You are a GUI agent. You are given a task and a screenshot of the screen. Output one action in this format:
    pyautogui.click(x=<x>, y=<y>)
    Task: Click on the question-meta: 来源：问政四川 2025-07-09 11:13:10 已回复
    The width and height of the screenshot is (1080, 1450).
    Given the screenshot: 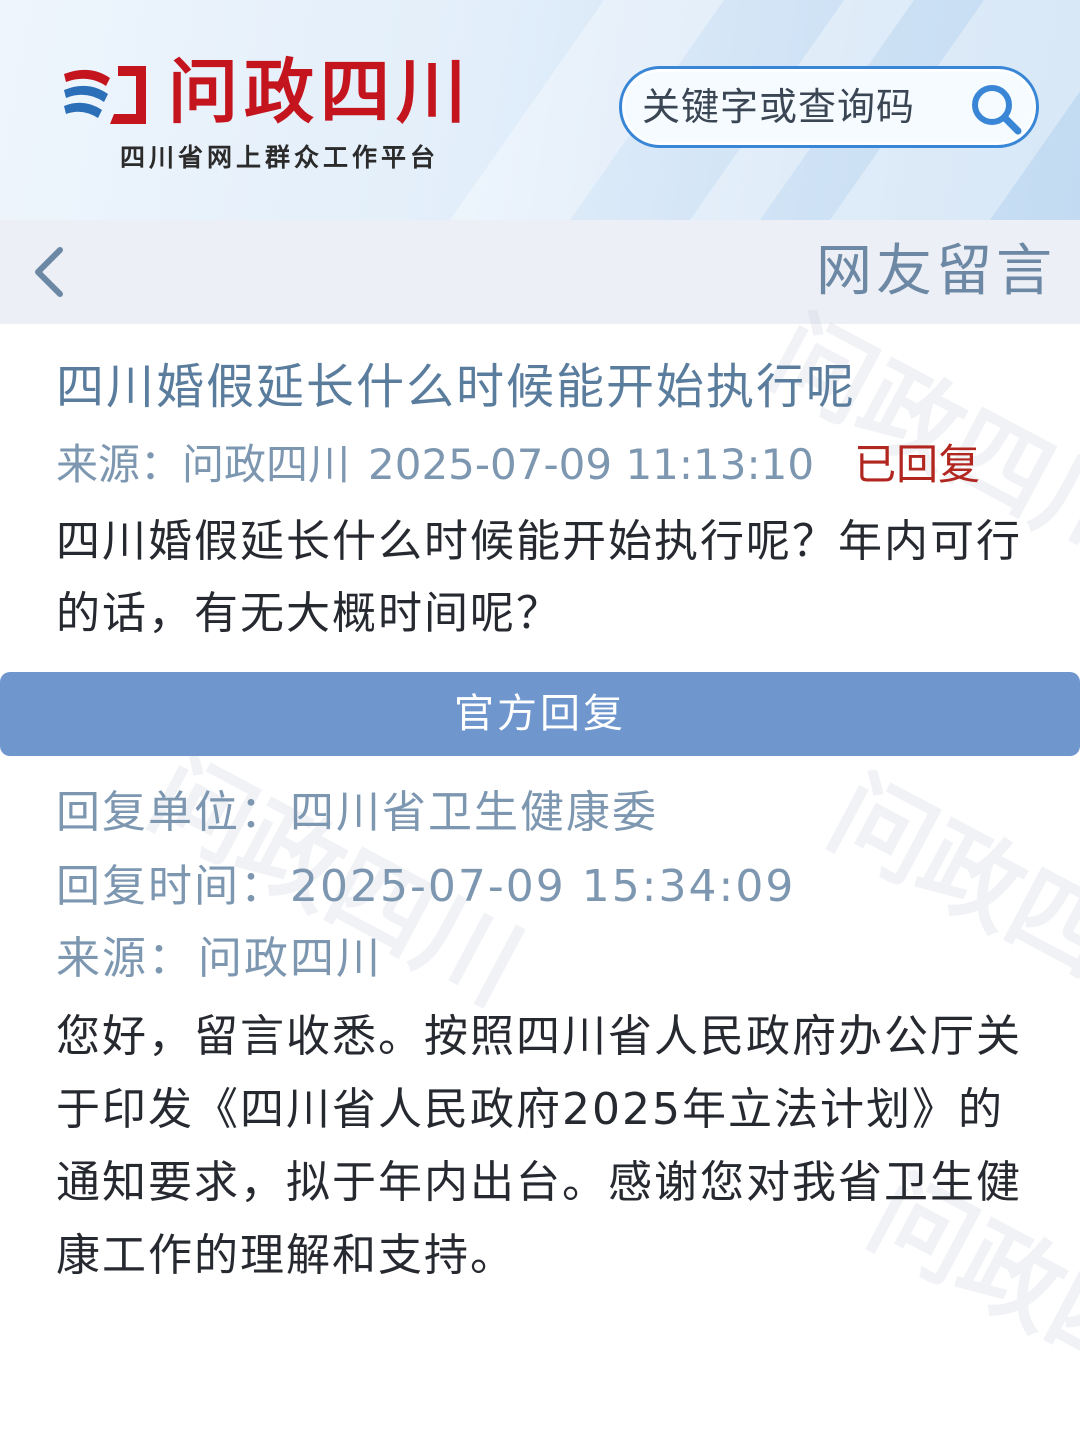 What is the action you would take?
    pyautogui.click(x=518, y=465)
    